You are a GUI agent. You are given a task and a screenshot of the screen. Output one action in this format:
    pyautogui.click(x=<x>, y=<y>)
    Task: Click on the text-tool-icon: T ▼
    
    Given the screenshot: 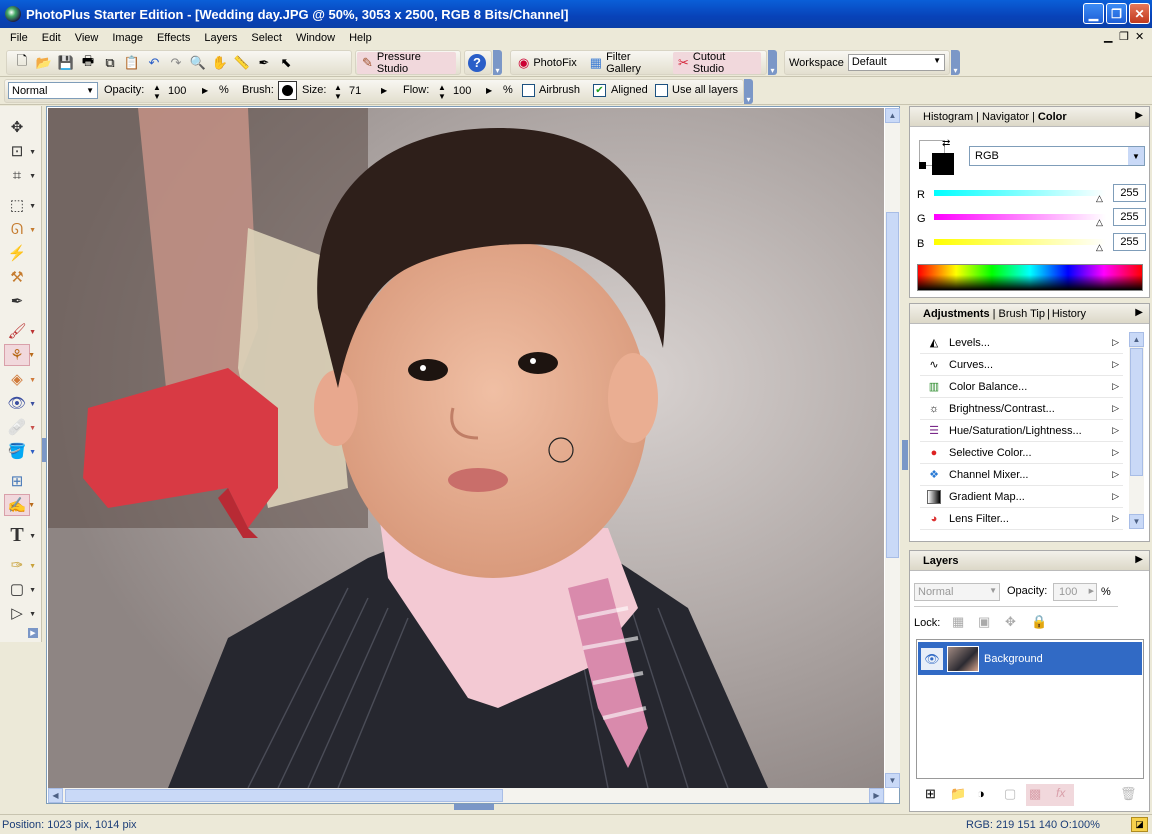 What is the action you would take?
    pyautogui.click(x=20, y=535)
    